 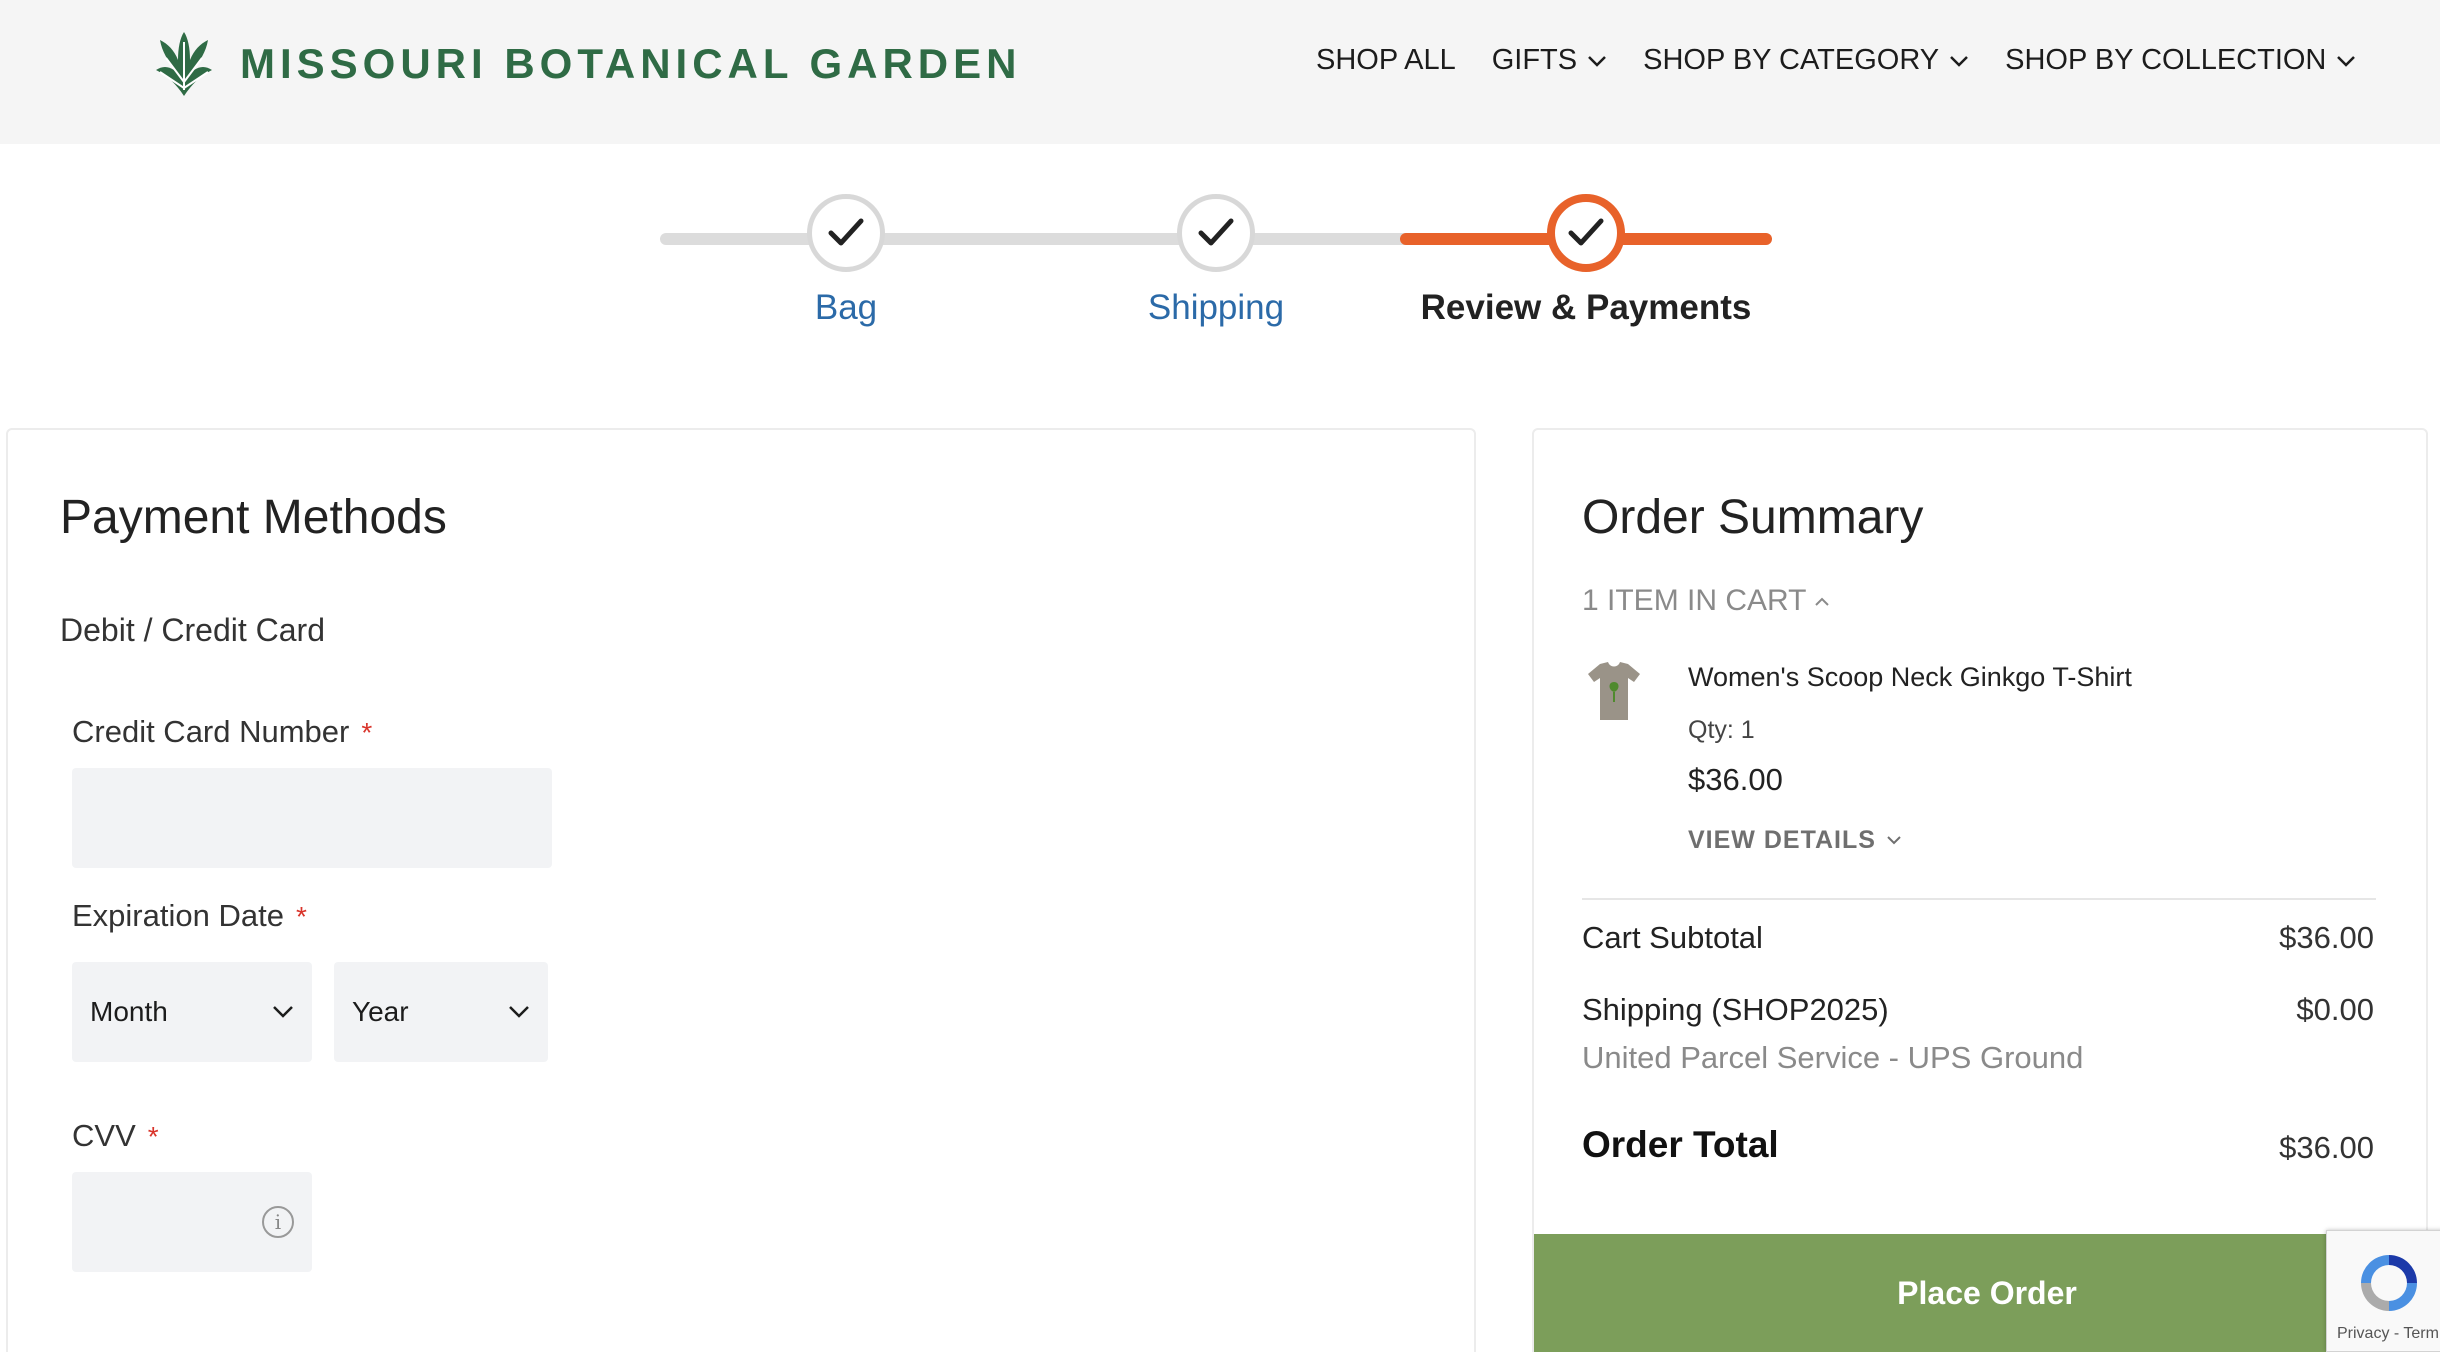 I want to click on items-in-cart-label: 1 ITEM IN CART, so click(x=1694, y=600).